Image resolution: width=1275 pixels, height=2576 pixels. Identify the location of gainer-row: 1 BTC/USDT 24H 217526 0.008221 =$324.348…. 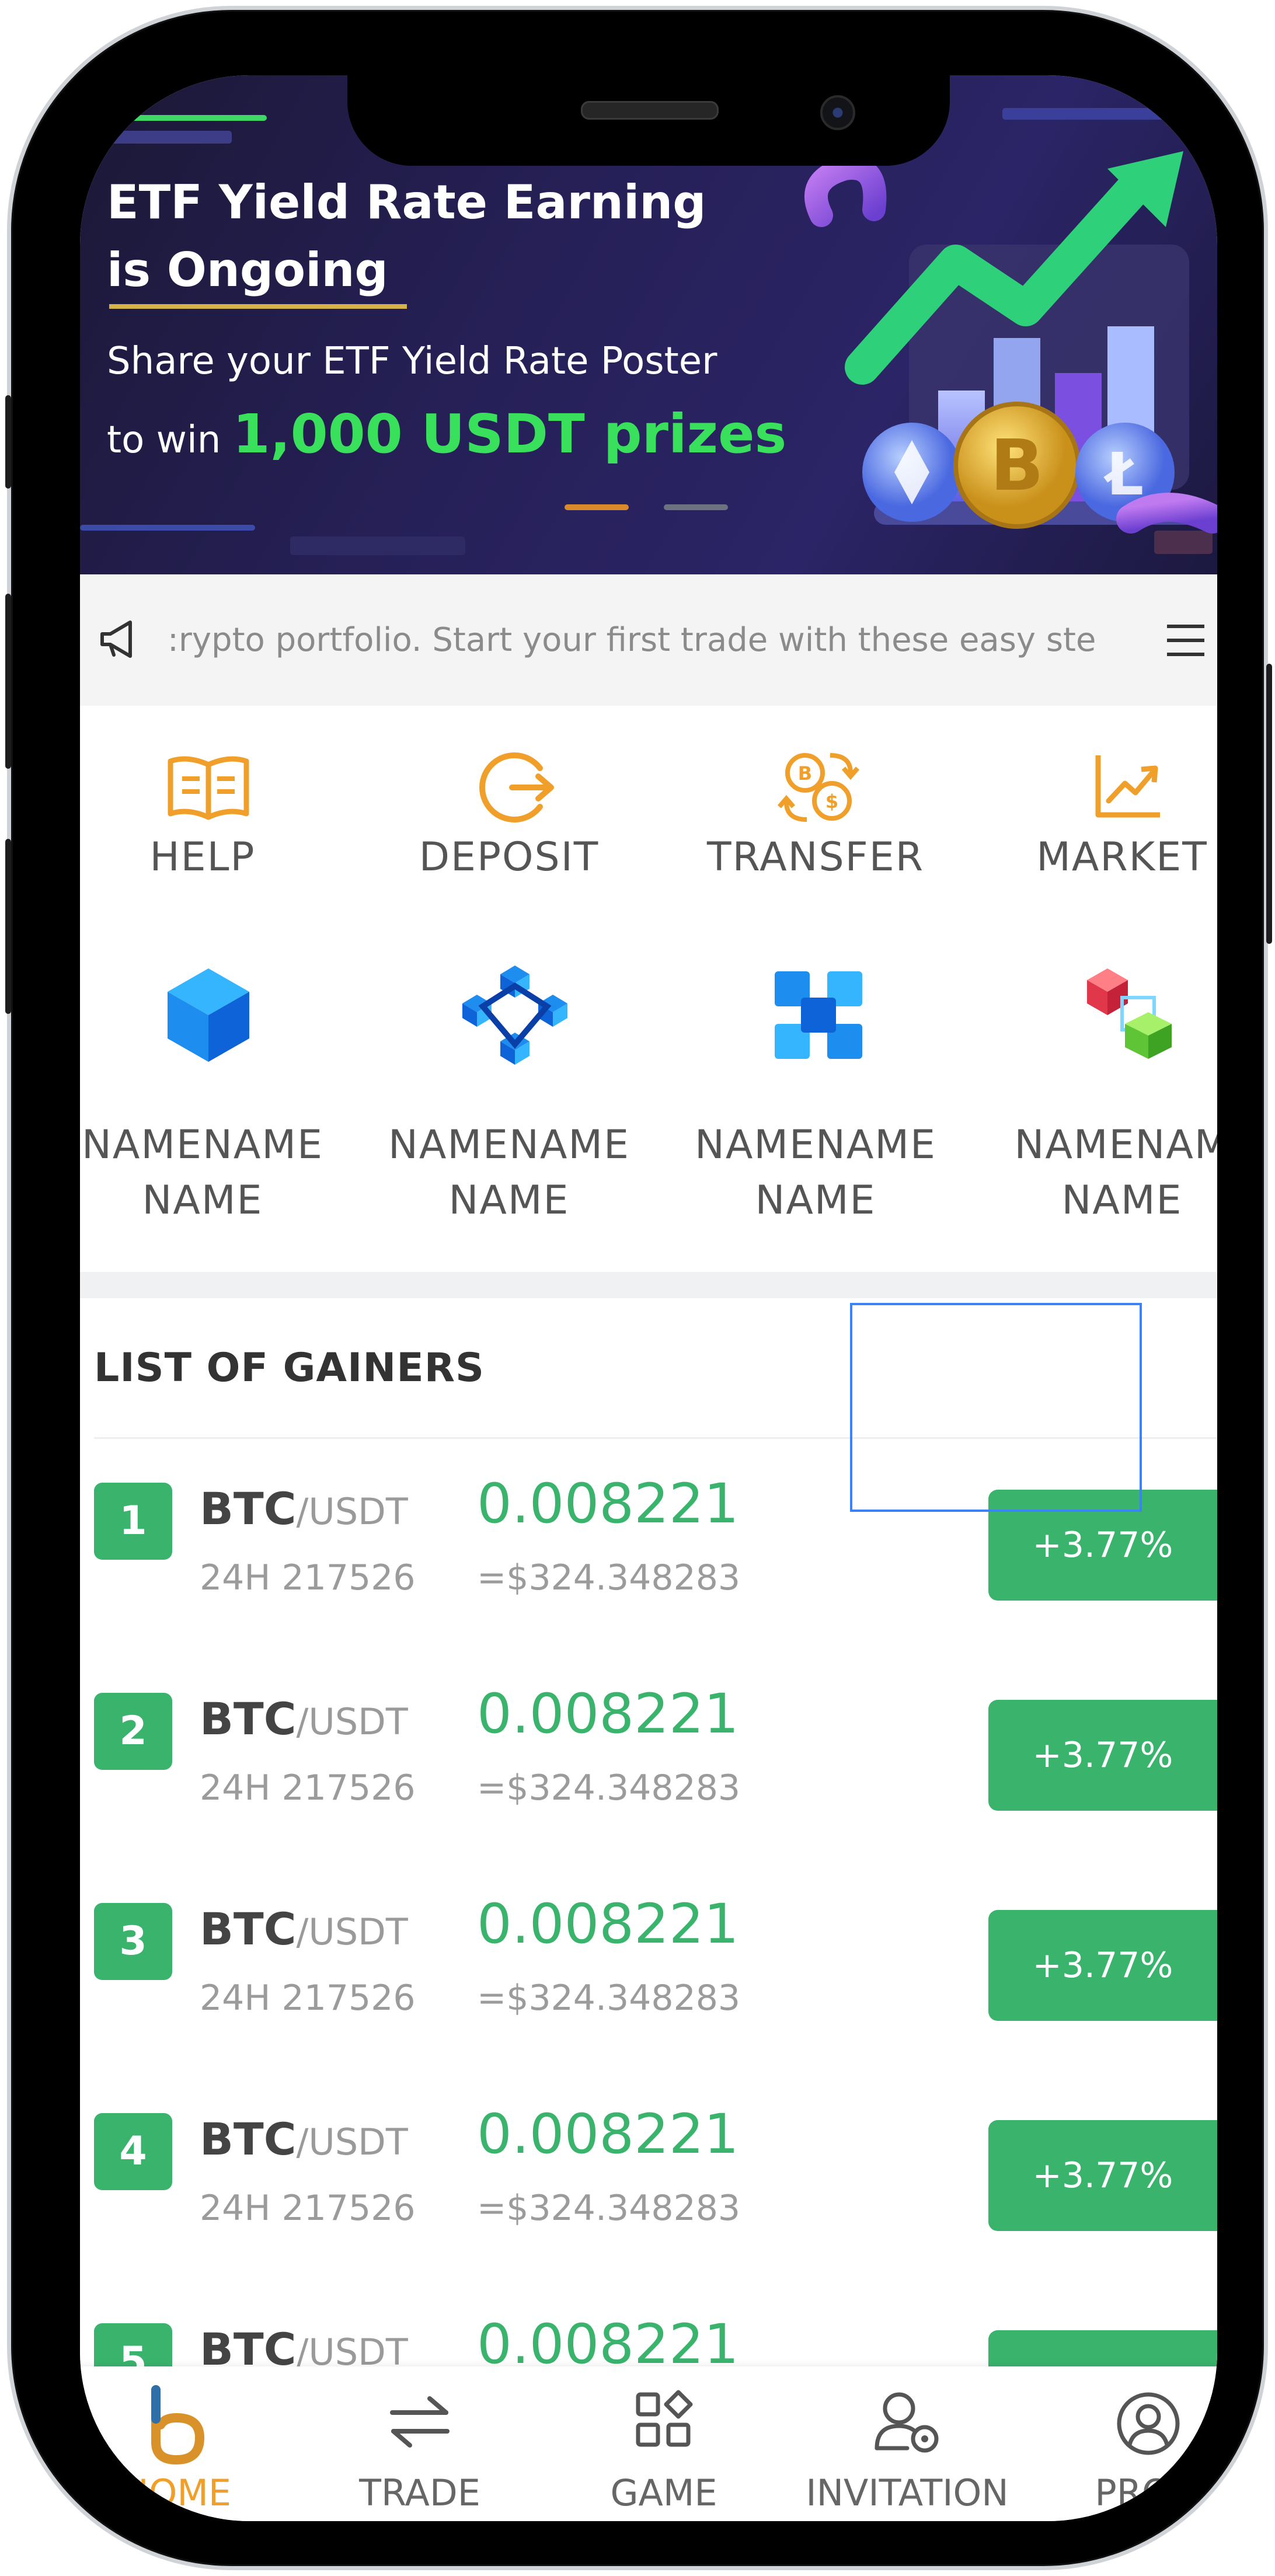
(648, 1547).